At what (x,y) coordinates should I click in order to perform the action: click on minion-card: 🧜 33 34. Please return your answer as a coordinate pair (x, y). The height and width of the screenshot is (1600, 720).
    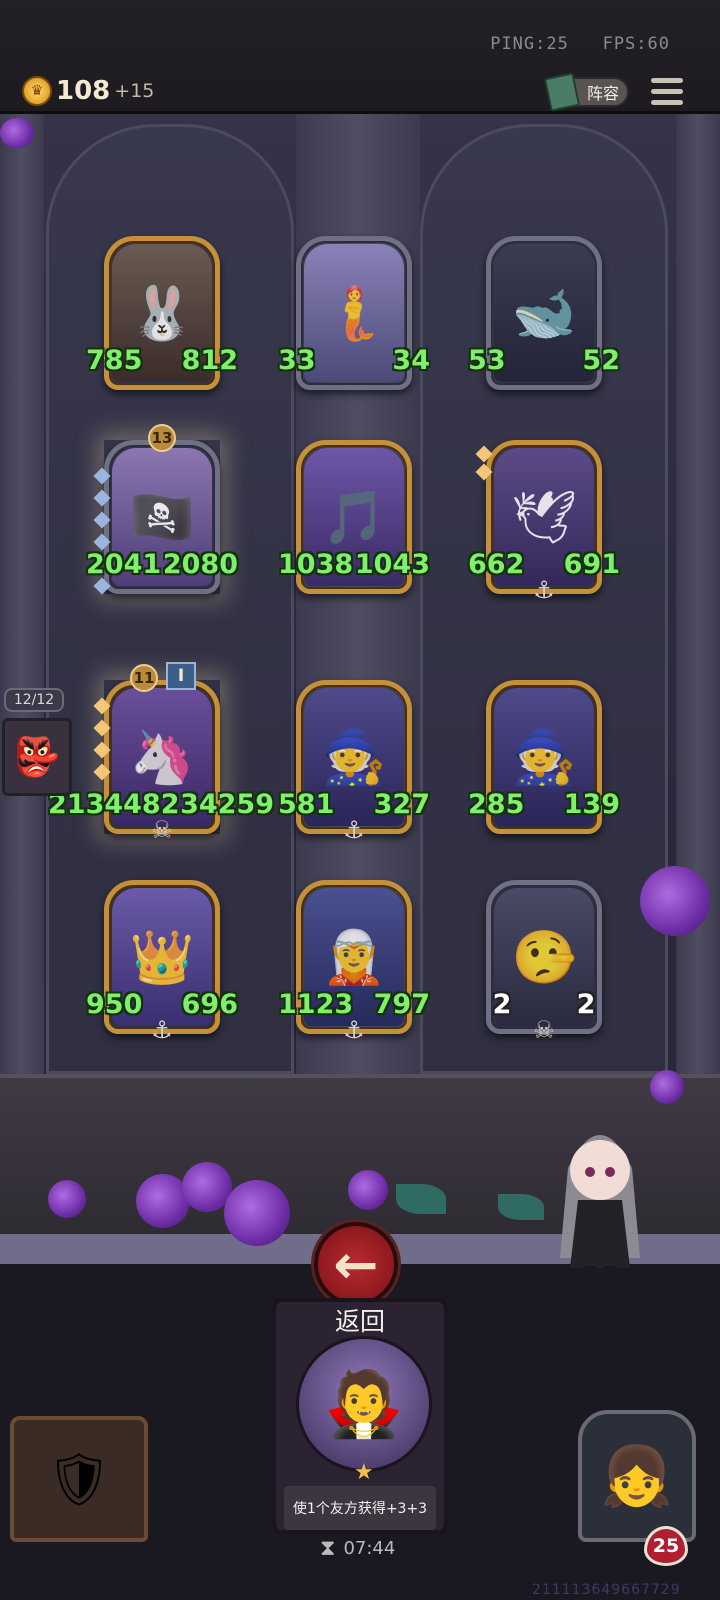
    Looking at the image, I should click on (354, 313).